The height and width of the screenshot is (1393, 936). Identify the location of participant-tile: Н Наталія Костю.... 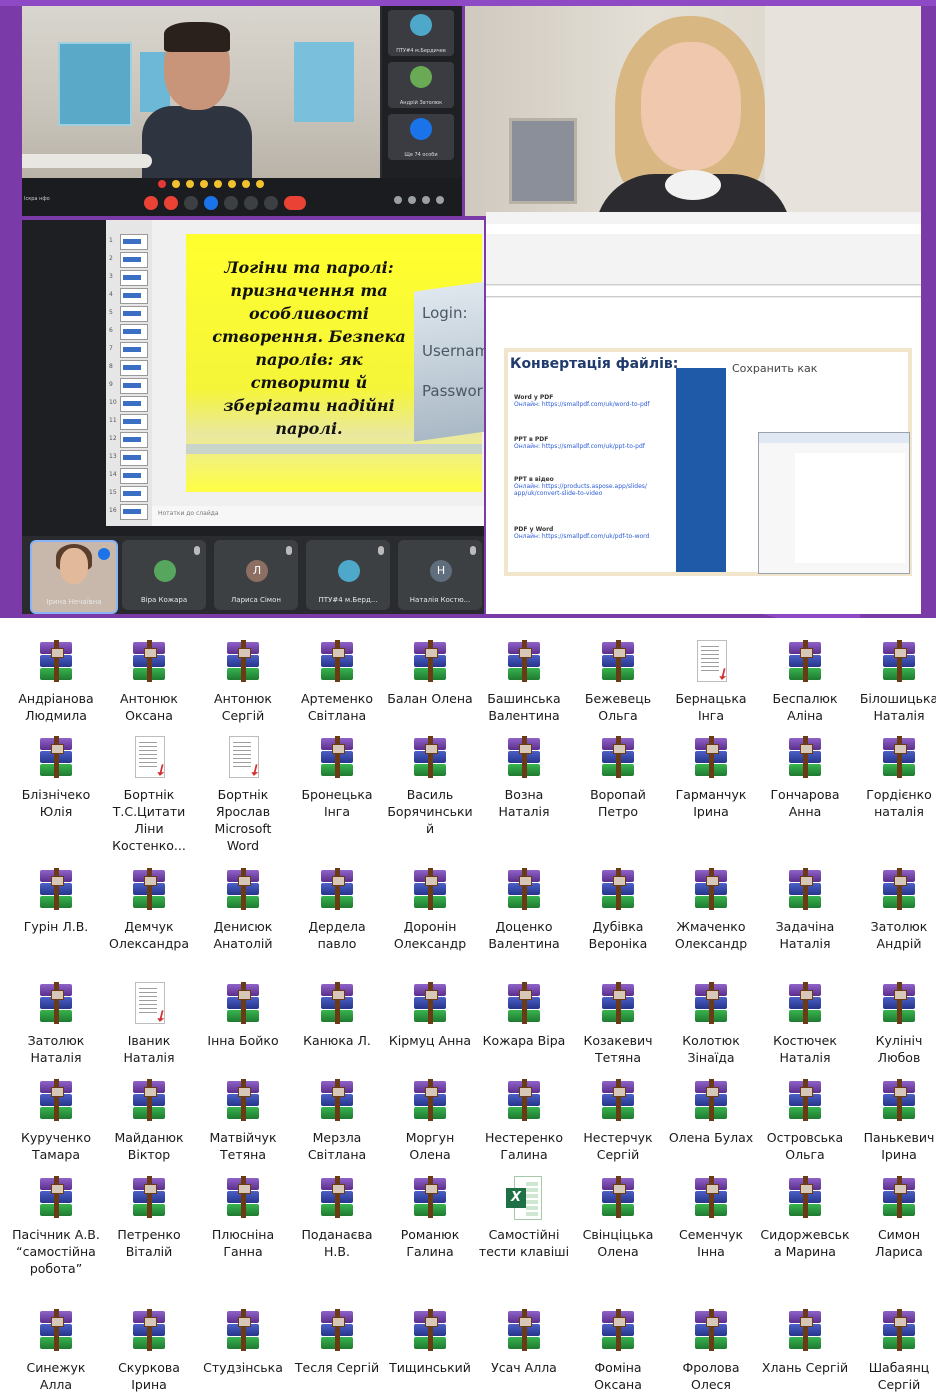
(440, 575).